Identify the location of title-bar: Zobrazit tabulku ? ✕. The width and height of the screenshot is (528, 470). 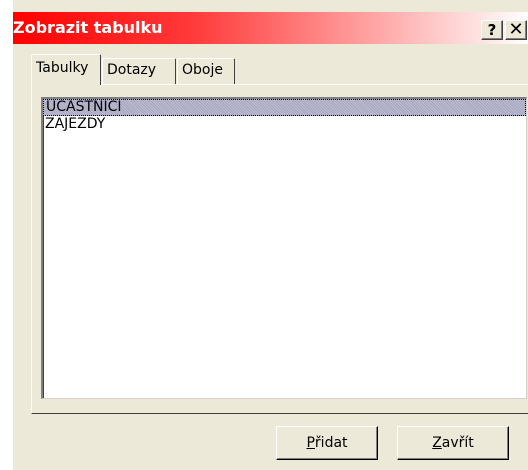
(270, 28).